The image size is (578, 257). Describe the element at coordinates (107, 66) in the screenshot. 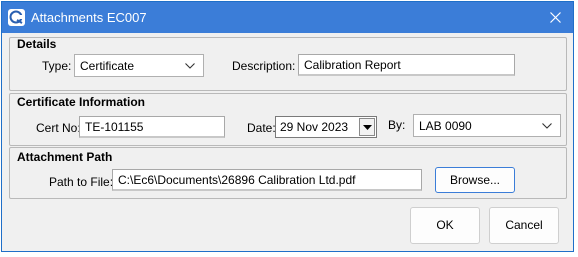

I see `type-select-value: Certificate` at that location.